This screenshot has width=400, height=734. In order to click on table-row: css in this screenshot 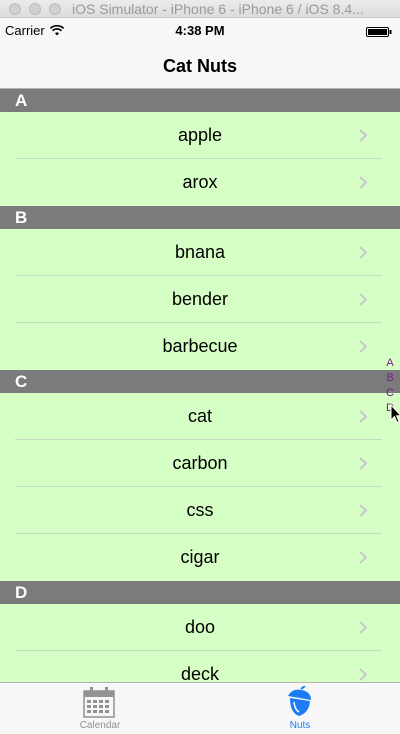, I will do `click(200, 510)`.